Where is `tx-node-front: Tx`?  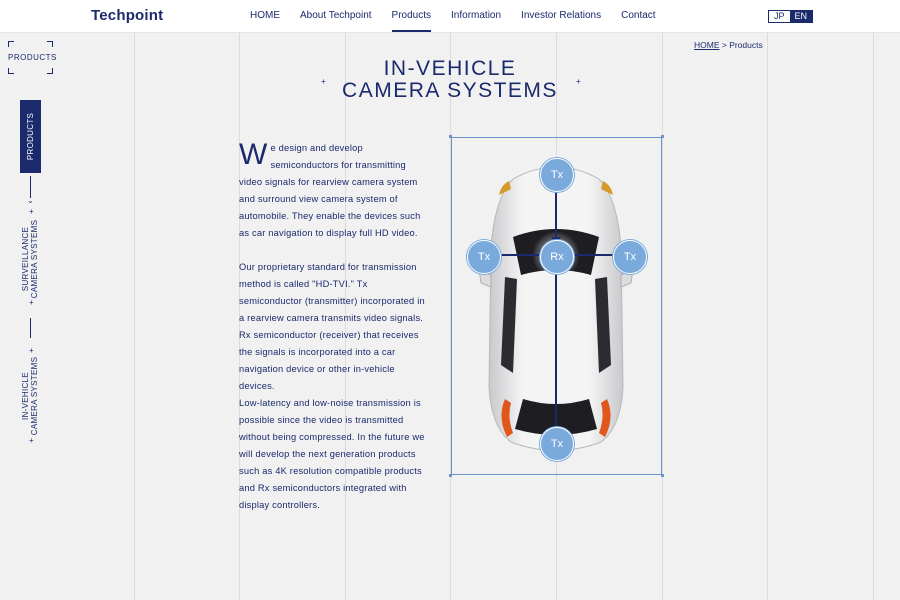
tx-node-front: Tx is located at coordinates (557, 175).